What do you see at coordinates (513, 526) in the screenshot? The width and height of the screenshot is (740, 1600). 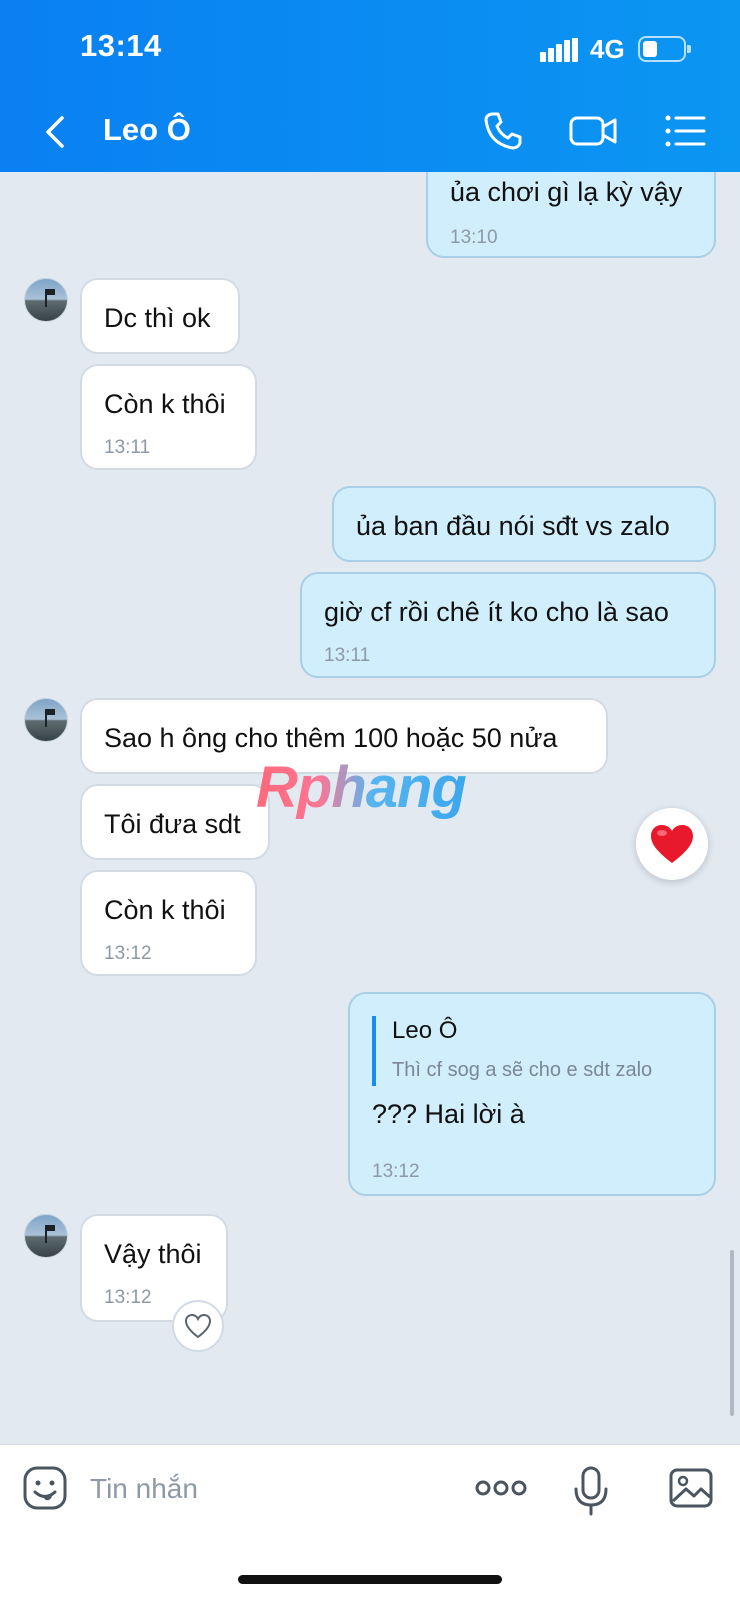 I see `message-text: ủa ban đầu nói sđt vs zalo` at bounding box center [513, 526].